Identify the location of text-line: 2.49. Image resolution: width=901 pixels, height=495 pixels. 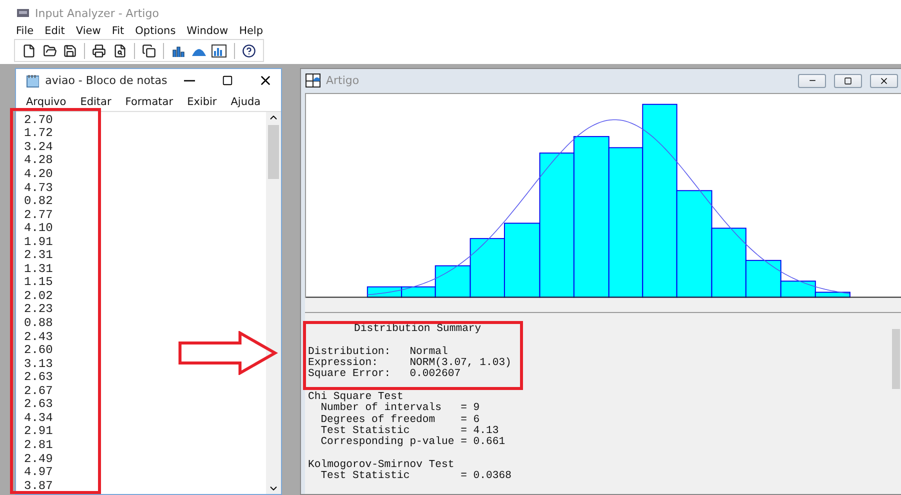
(38, 459).